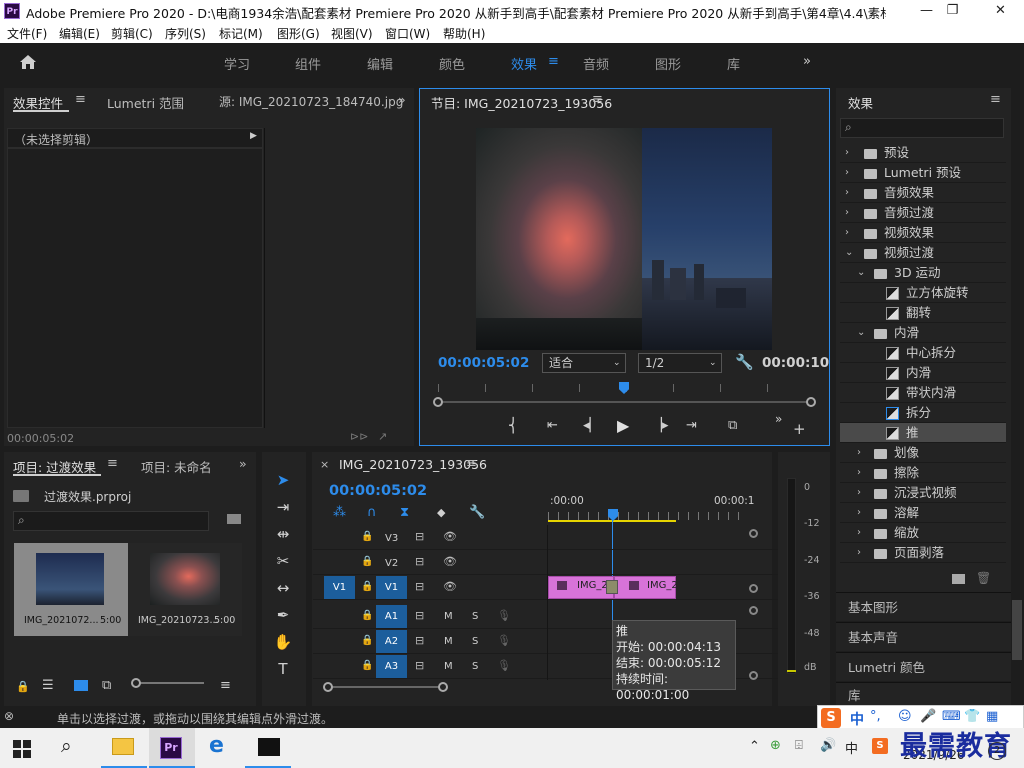 The image size is (1024, 768). What do you see at coordinates (923, 333) in the screenshot?
I see `effects-item: ⌄ 内滑` at bounding box center [923, 333].